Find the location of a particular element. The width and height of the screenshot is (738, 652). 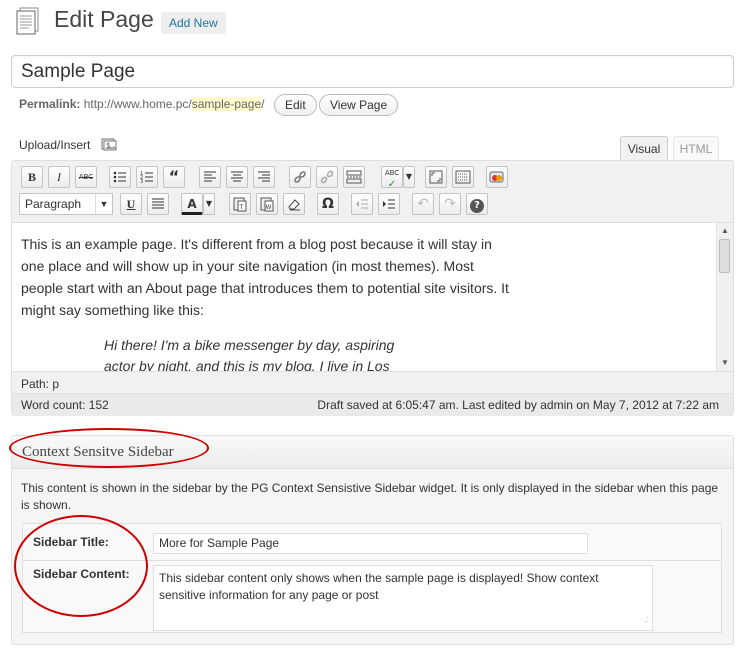

align-right-button is located at coordinates (264, 177).